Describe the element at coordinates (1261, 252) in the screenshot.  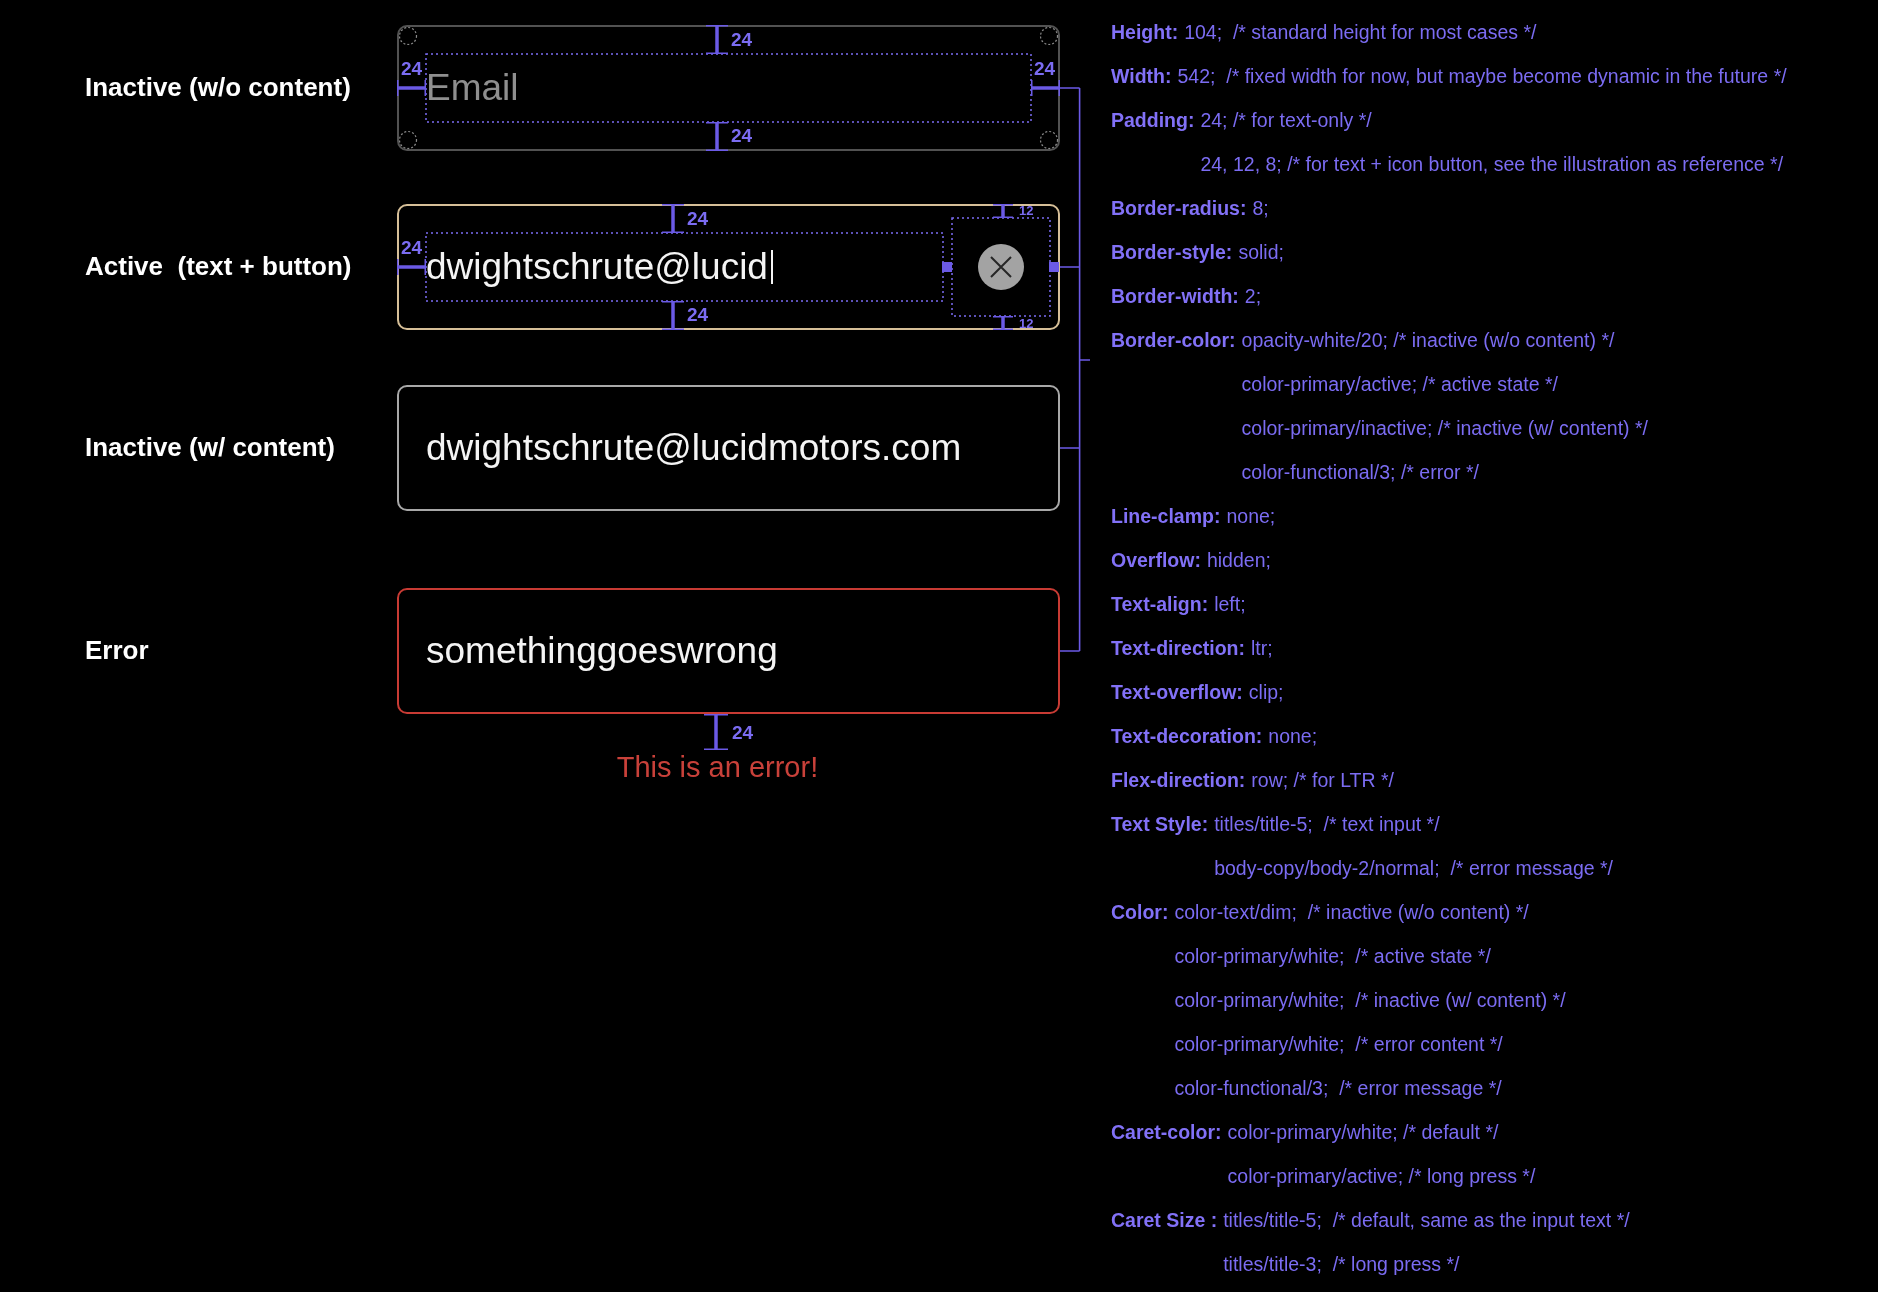
I see `spec-value: solid;` at that location.